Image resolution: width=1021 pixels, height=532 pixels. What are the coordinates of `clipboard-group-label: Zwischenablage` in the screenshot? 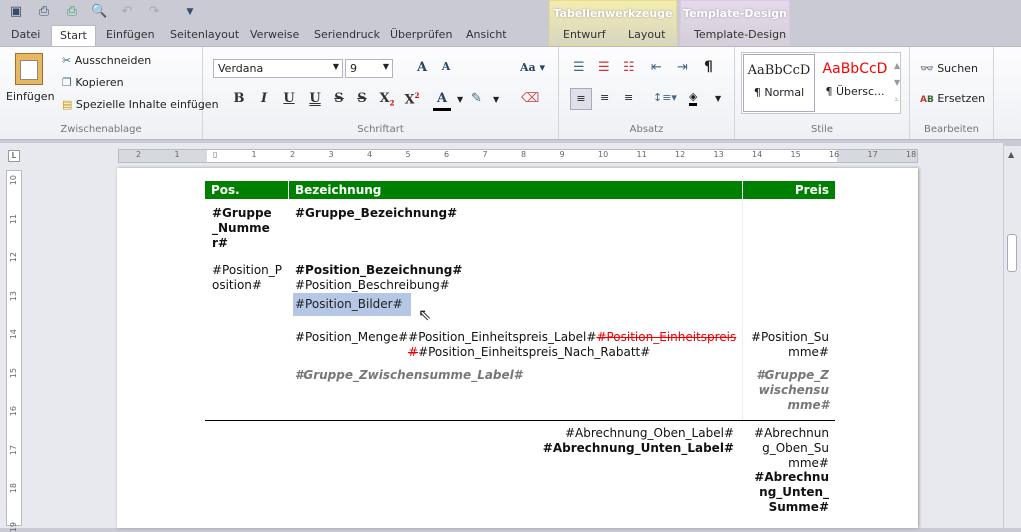 It's located at (101, 129).